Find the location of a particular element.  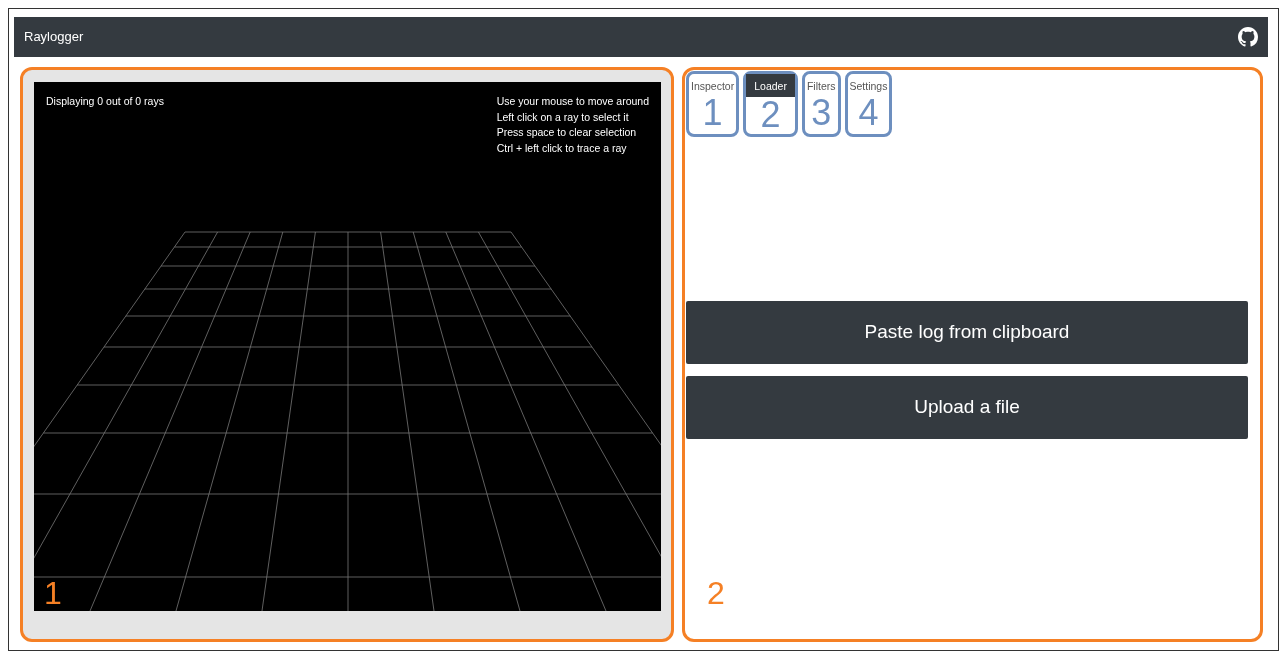

tab: Filters is located at coordinates (821, 84).